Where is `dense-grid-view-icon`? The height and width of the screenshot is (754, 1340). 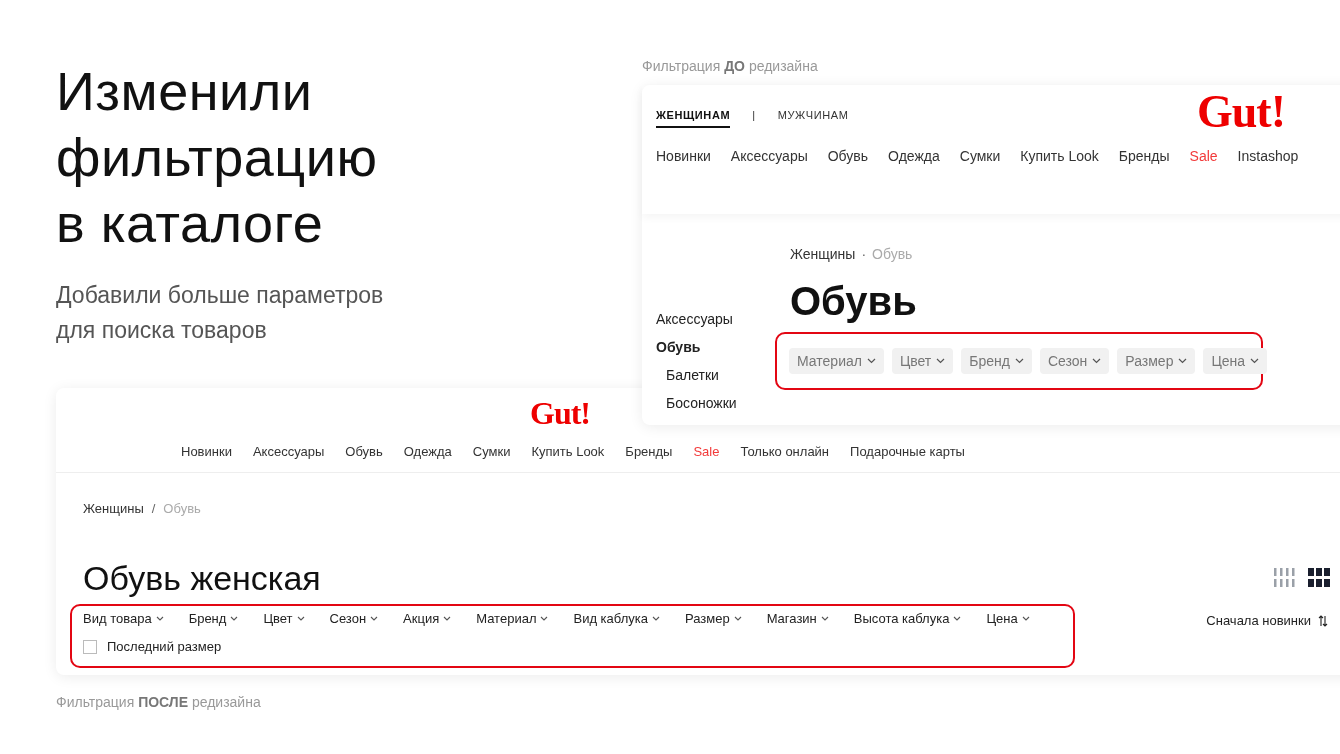
dense-grid-view-icon is located at coordinates (1285, 578).